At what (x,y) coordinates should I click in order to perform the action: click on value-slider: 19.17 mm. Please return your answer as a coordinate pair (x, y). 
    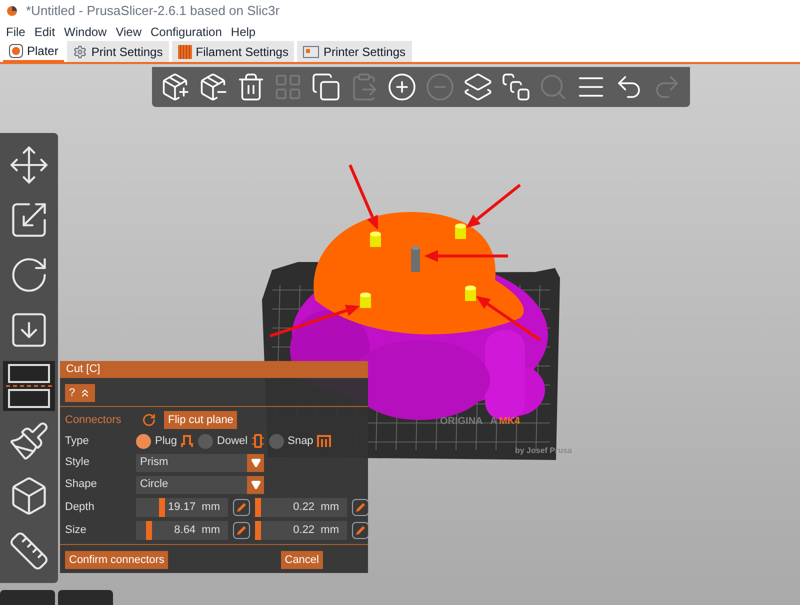
    Looking at the image, I should click on (182, 507).